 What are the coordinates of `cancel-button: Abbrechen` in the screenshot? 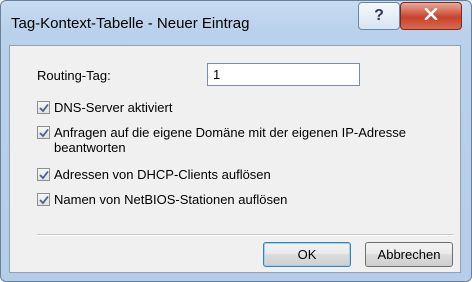 It's located at (409, 254).